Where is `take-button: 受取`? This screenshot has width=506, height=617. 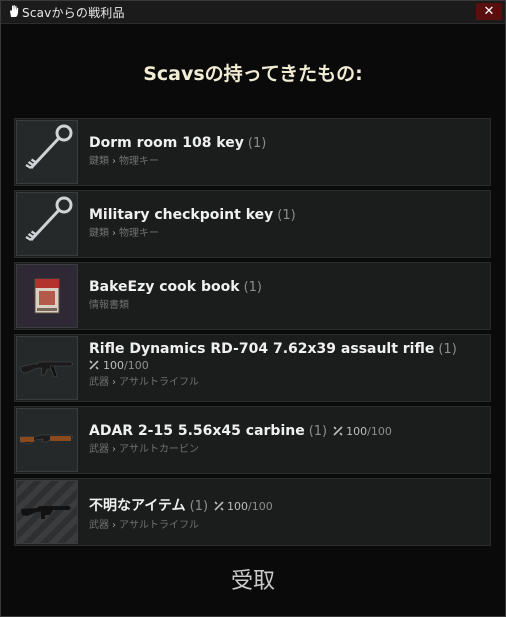 take-button: 受取 is located at coordinates (253, 579).